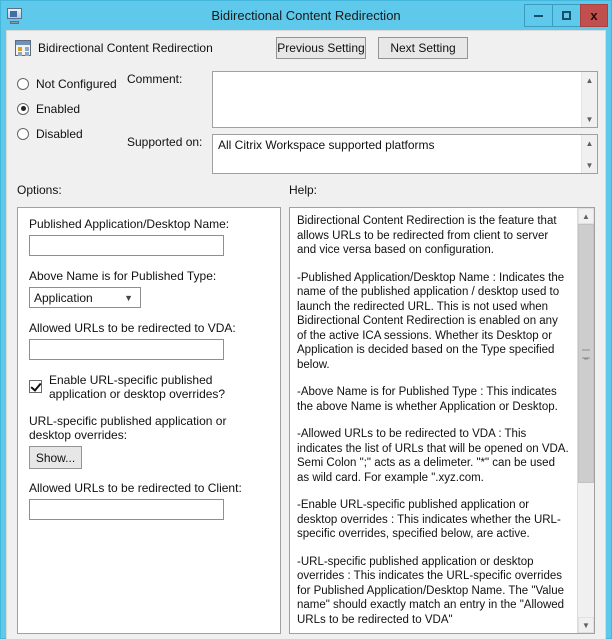 This screenshot has height=639, width=612. What do you see at coordinates (423, 48) in the screenshot?
I see `next-setting-button: Next Setting` at bounding box center [423, 48].